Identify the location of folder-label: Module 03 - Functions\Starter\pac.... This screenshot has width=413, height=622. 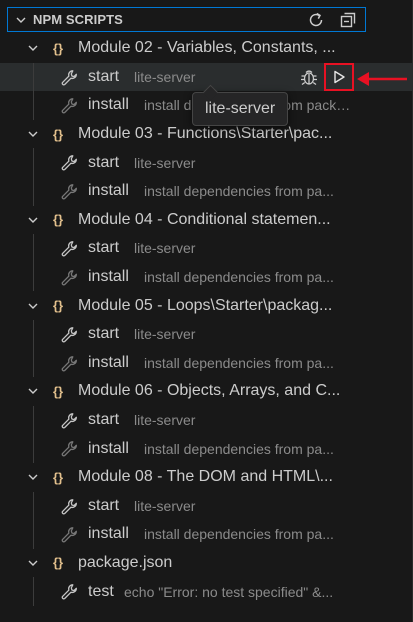
(205, 134).